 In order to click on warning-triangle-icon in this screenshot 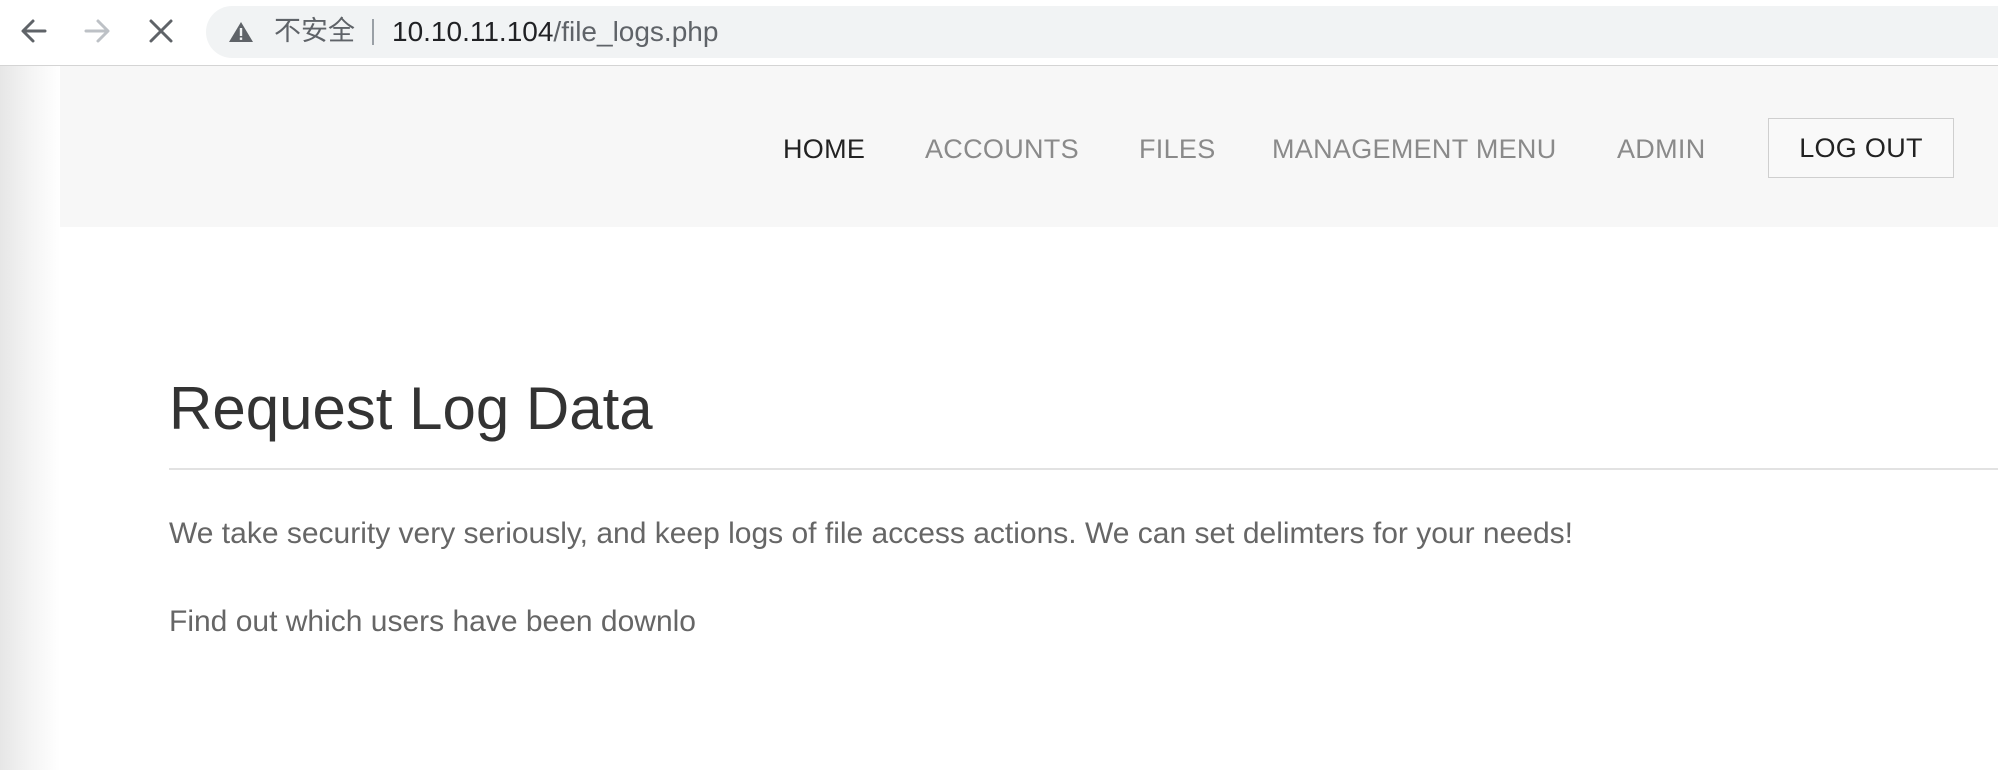, I will do `click(241, 32)`.